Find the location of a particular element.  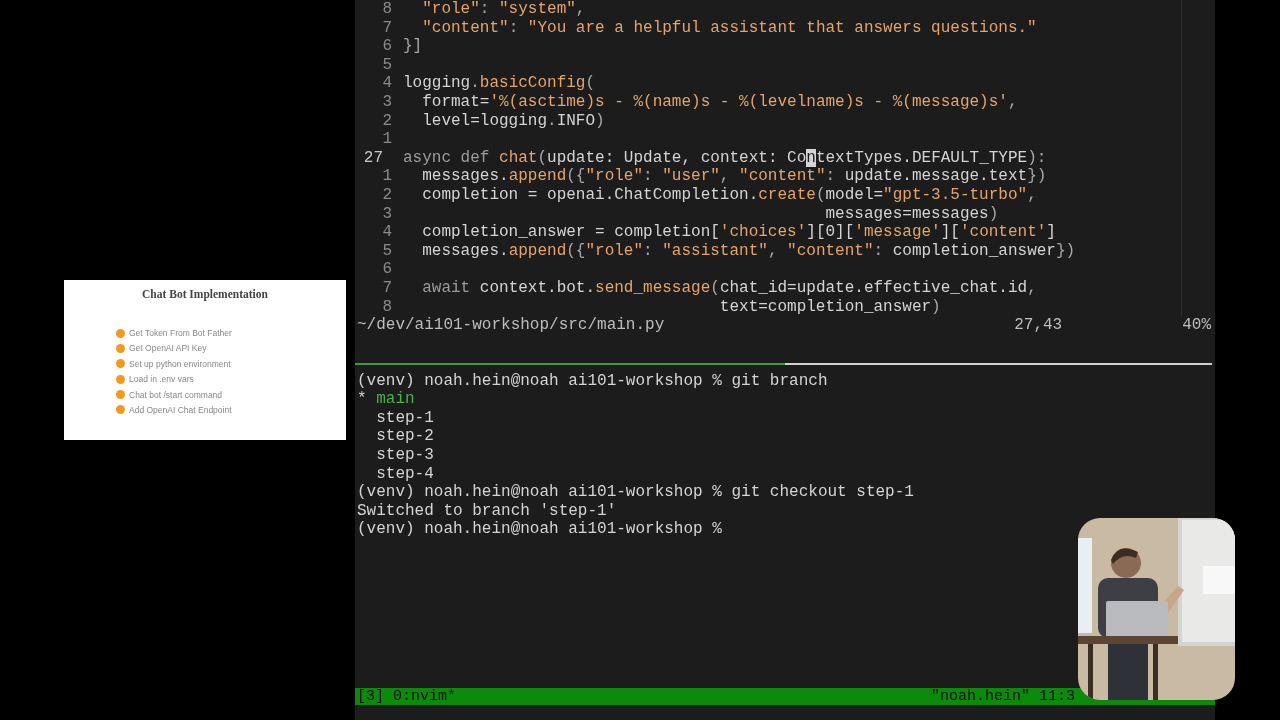

scroll-percent: 40% is located at coordinates (1196, 325).